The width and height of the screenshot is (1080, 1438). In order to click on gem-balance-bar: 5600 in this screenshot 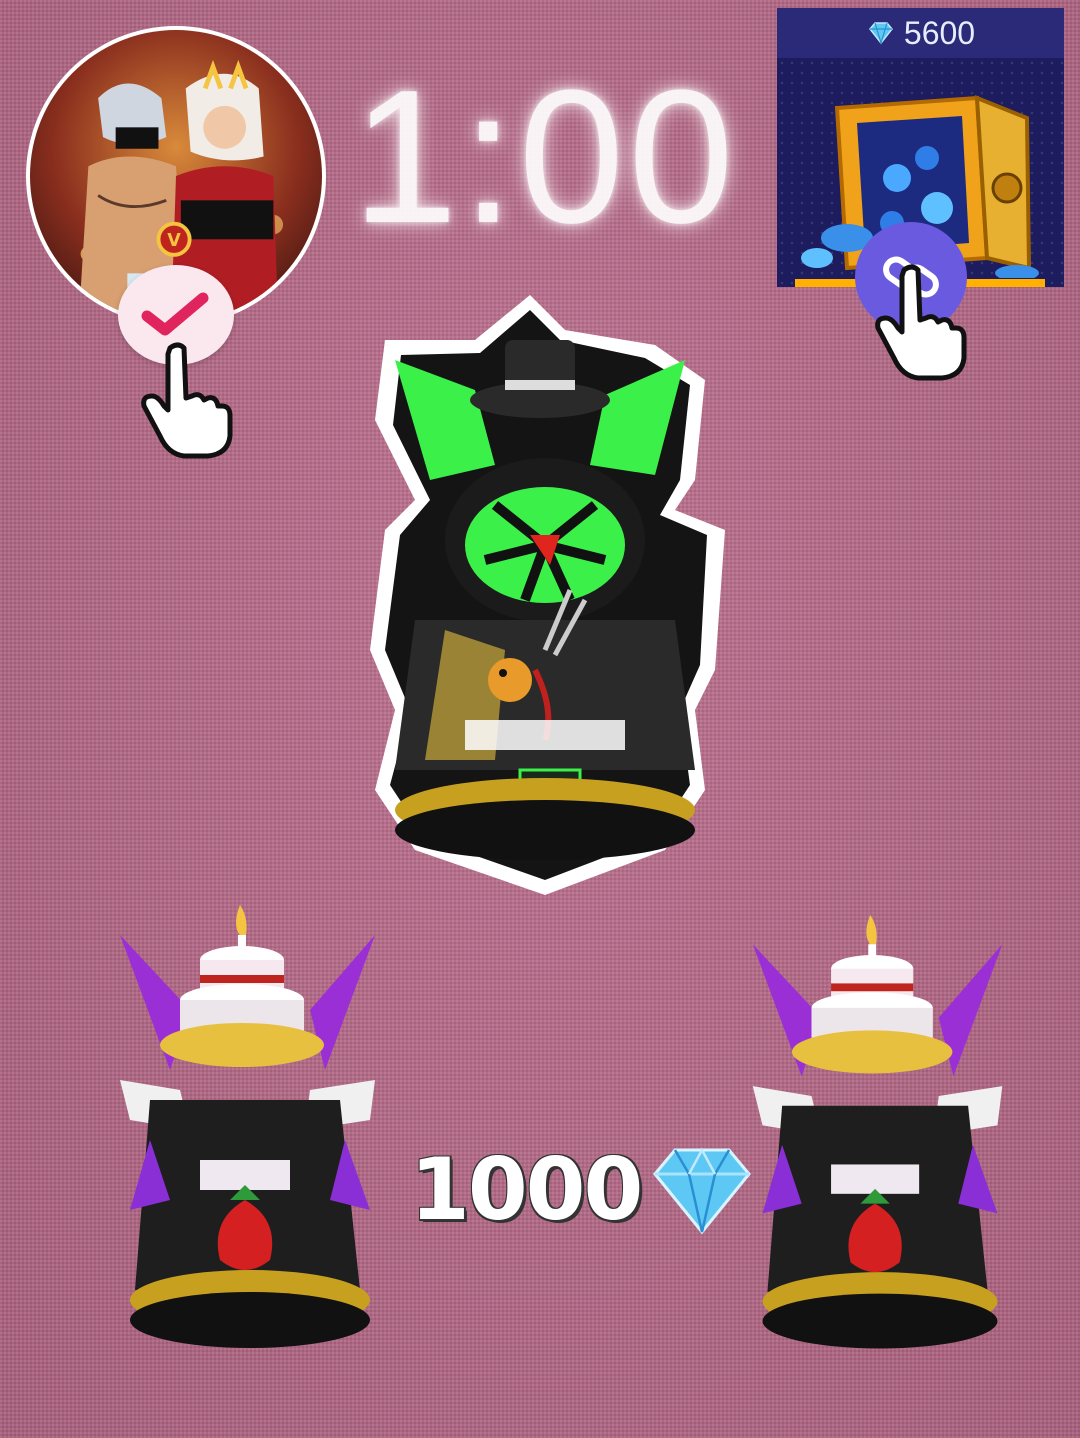, I will do `click(920, 33)`.